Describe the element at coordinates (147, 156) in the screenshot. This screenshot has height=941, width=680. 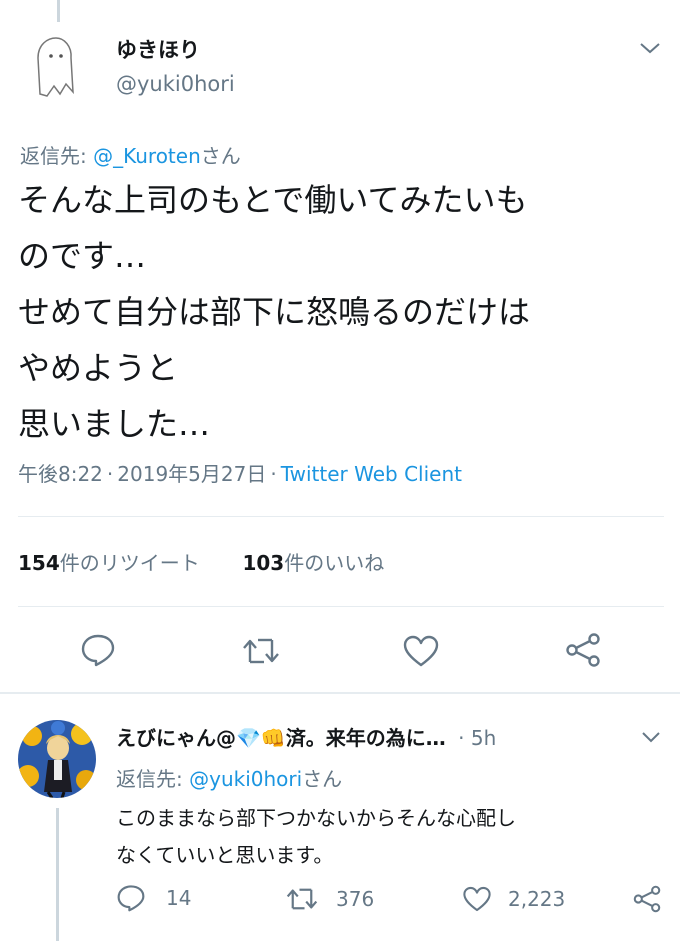
I see `reply-to-handle: @_Kuroten` at that location.